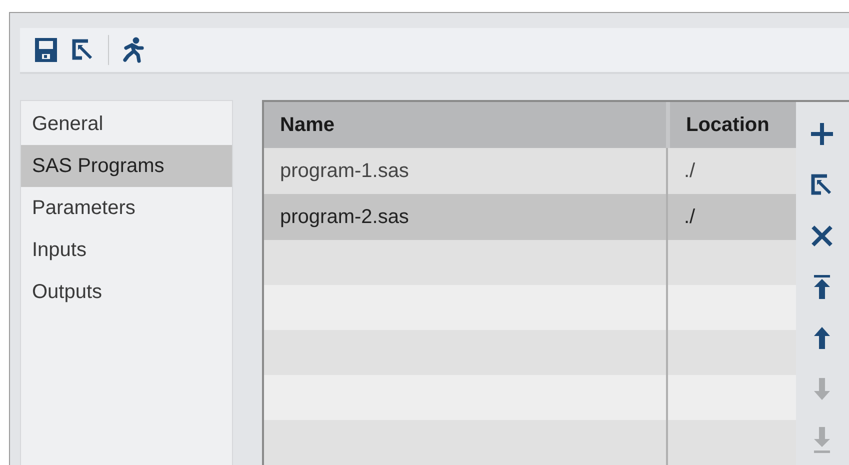 The width and height of the screenshot is (849, 465). Describe the element at coordinates (822, 235) in the screenshot. I see `close-icon` at that location.